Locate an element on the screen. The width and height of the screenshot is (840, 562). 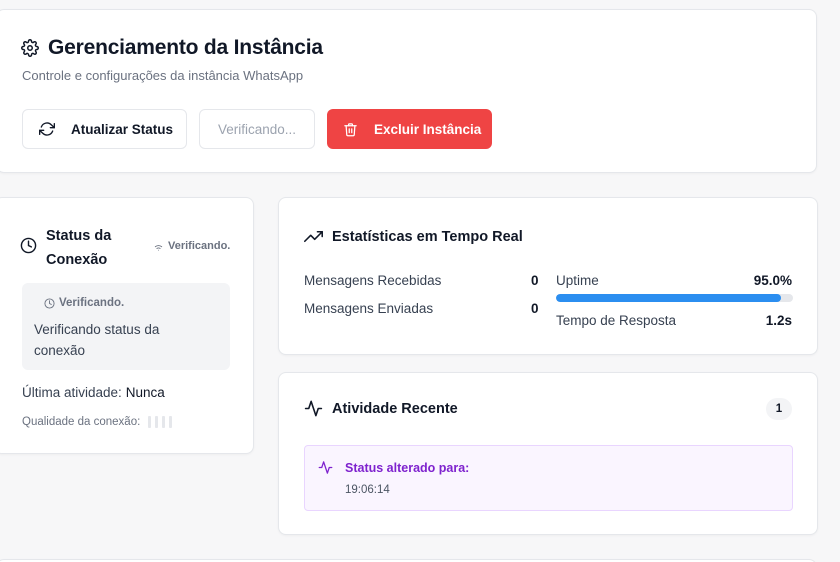
status-badge: Verificando. is located at coordinates (191, 246).